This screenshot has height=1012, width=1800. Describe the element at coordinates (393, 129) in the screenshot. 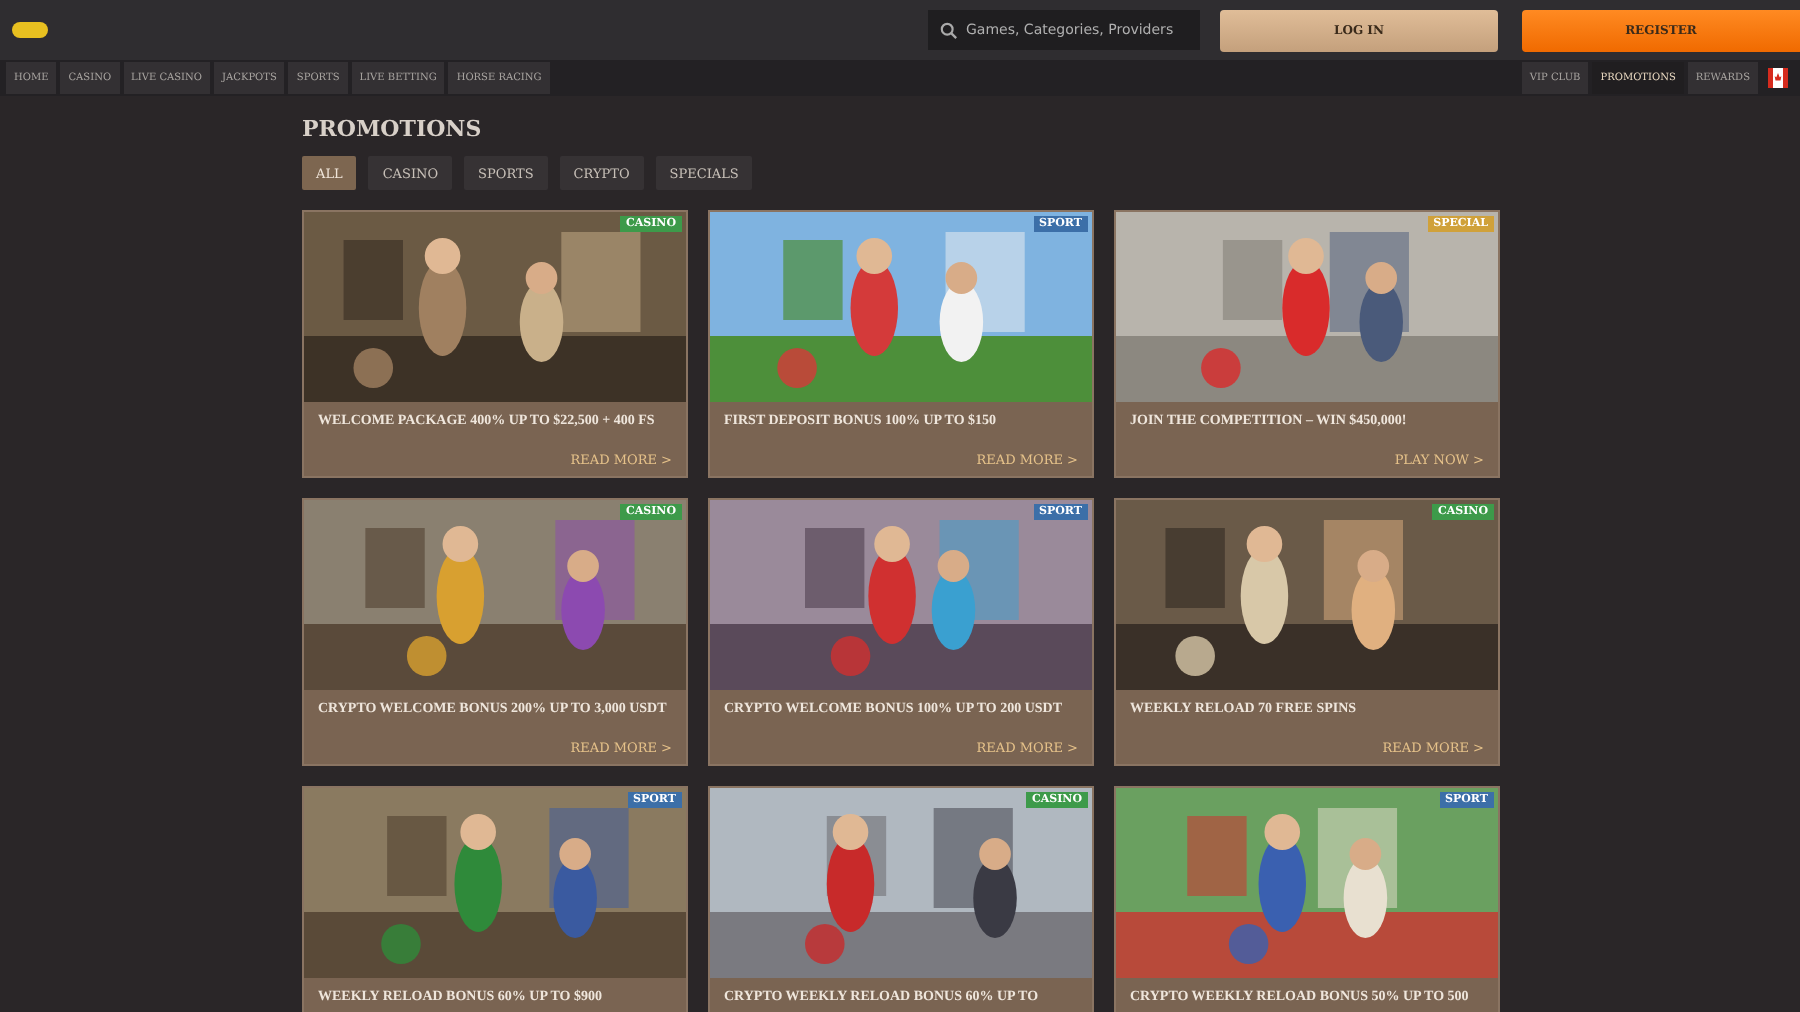

I see `page-title: PROMOTIONS` at that location.